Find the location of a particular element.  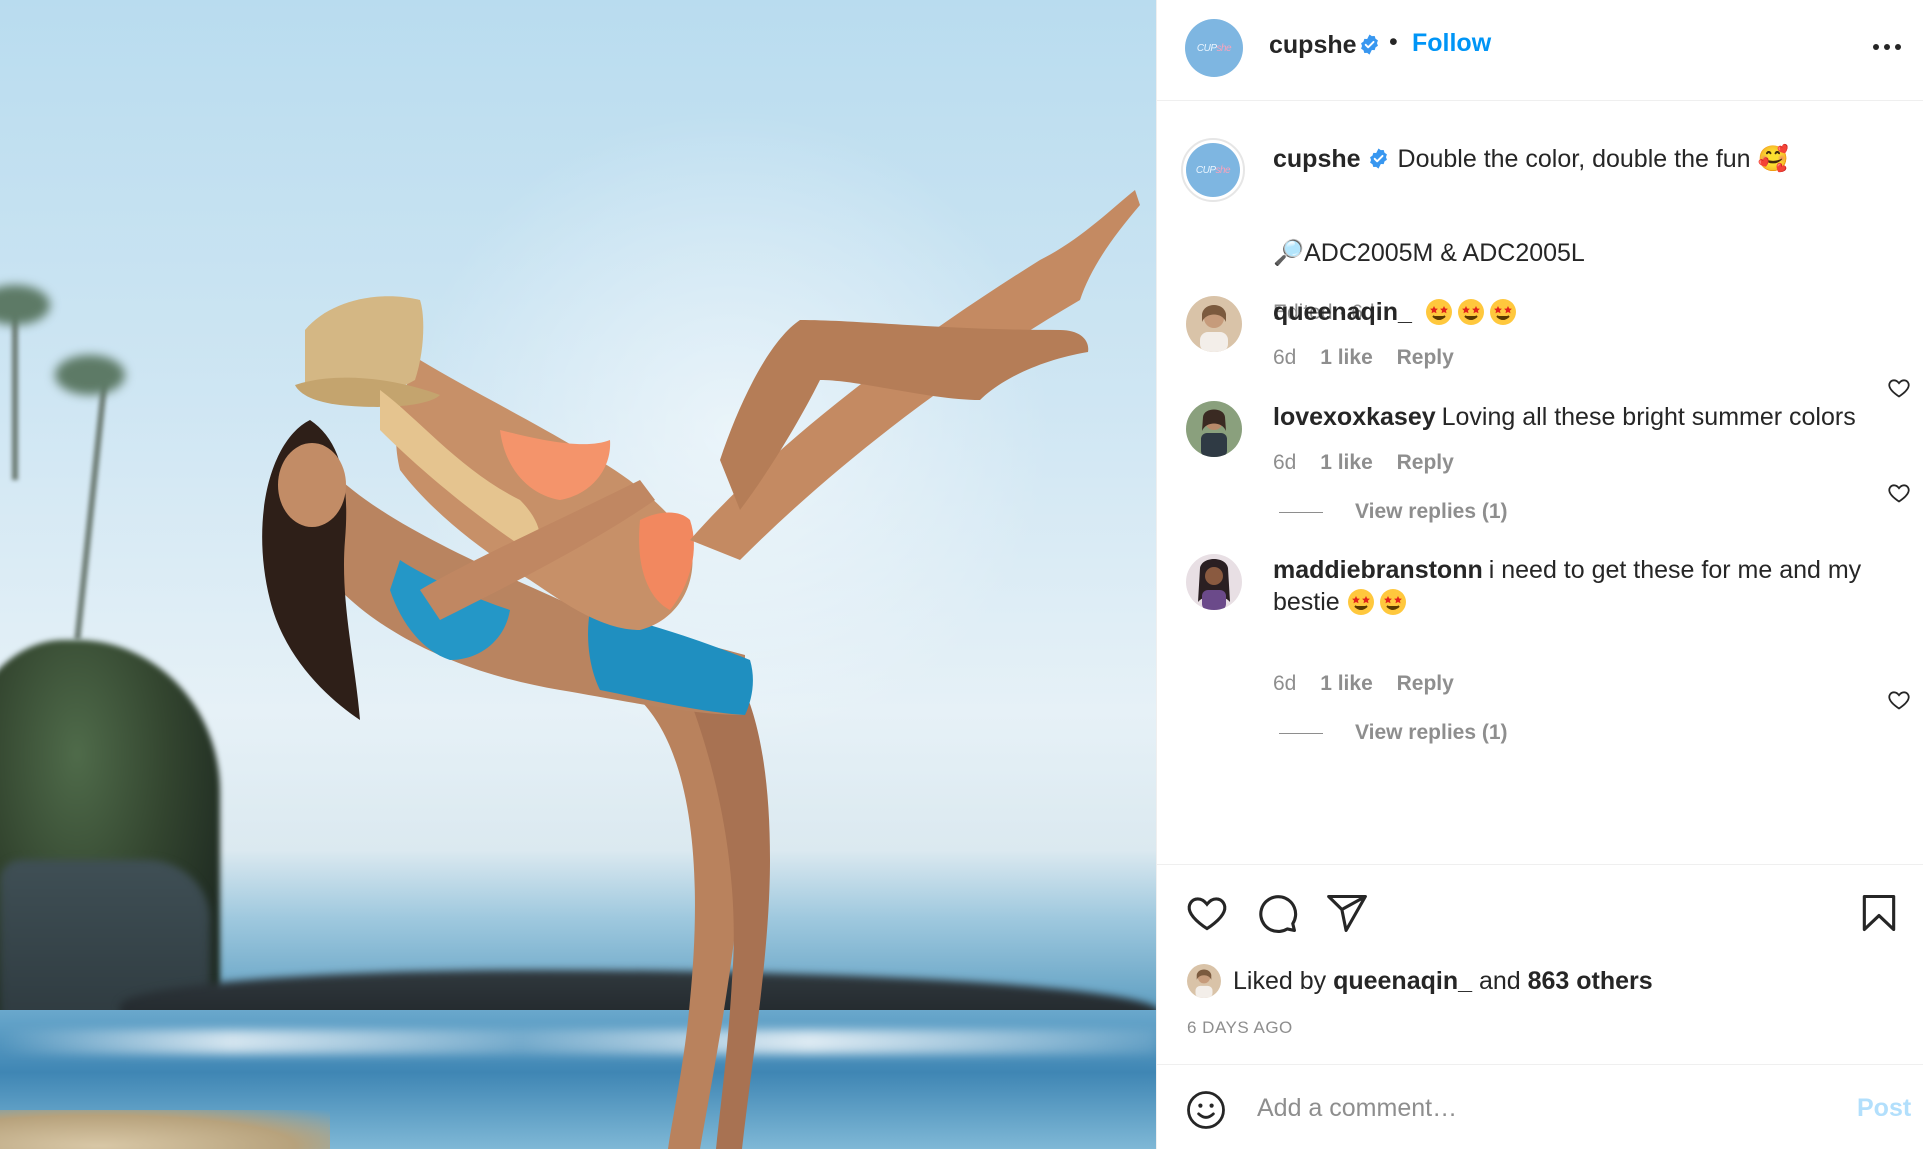

follow-button: Follow is located at coordinates (1451, 43).